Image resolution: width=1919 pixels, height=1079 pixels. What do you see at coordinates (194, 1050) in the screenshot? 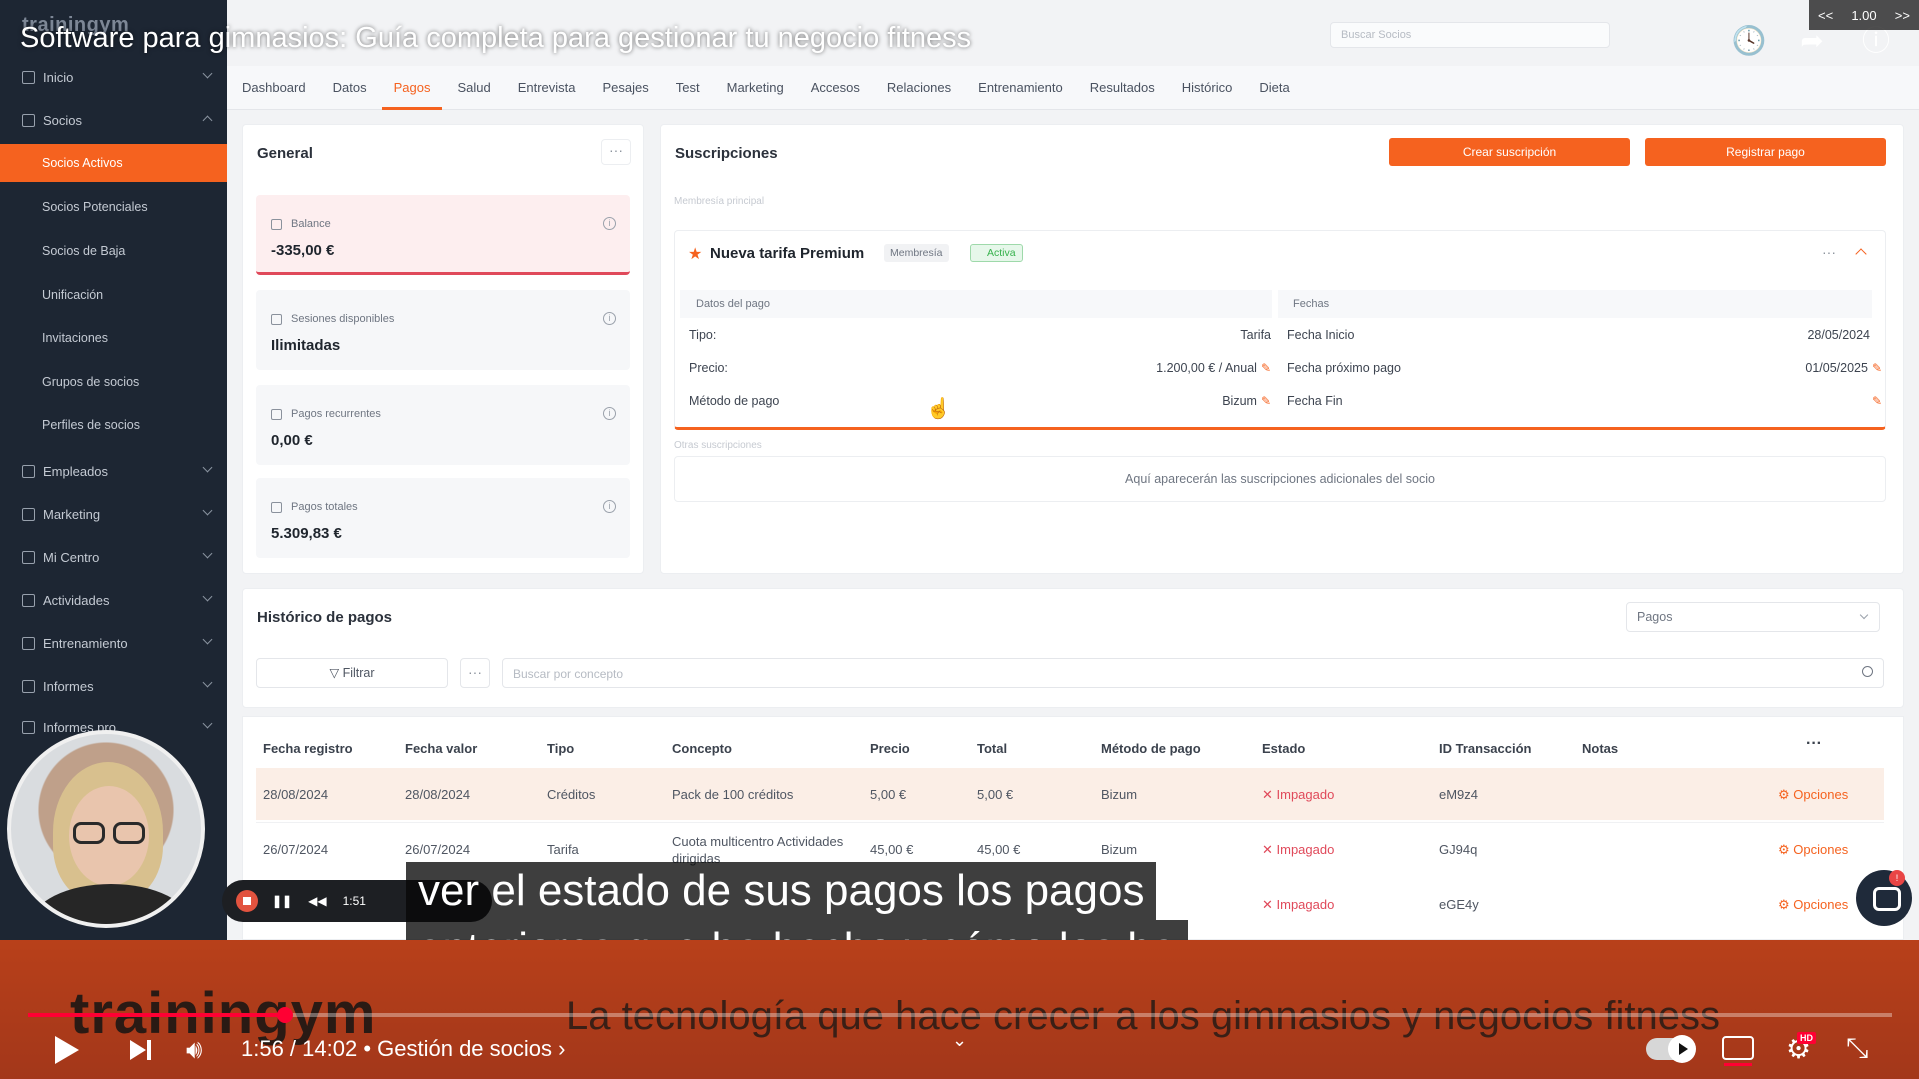
I see `volume-icon: 🔊︎` at bounding box center [194, 1050].